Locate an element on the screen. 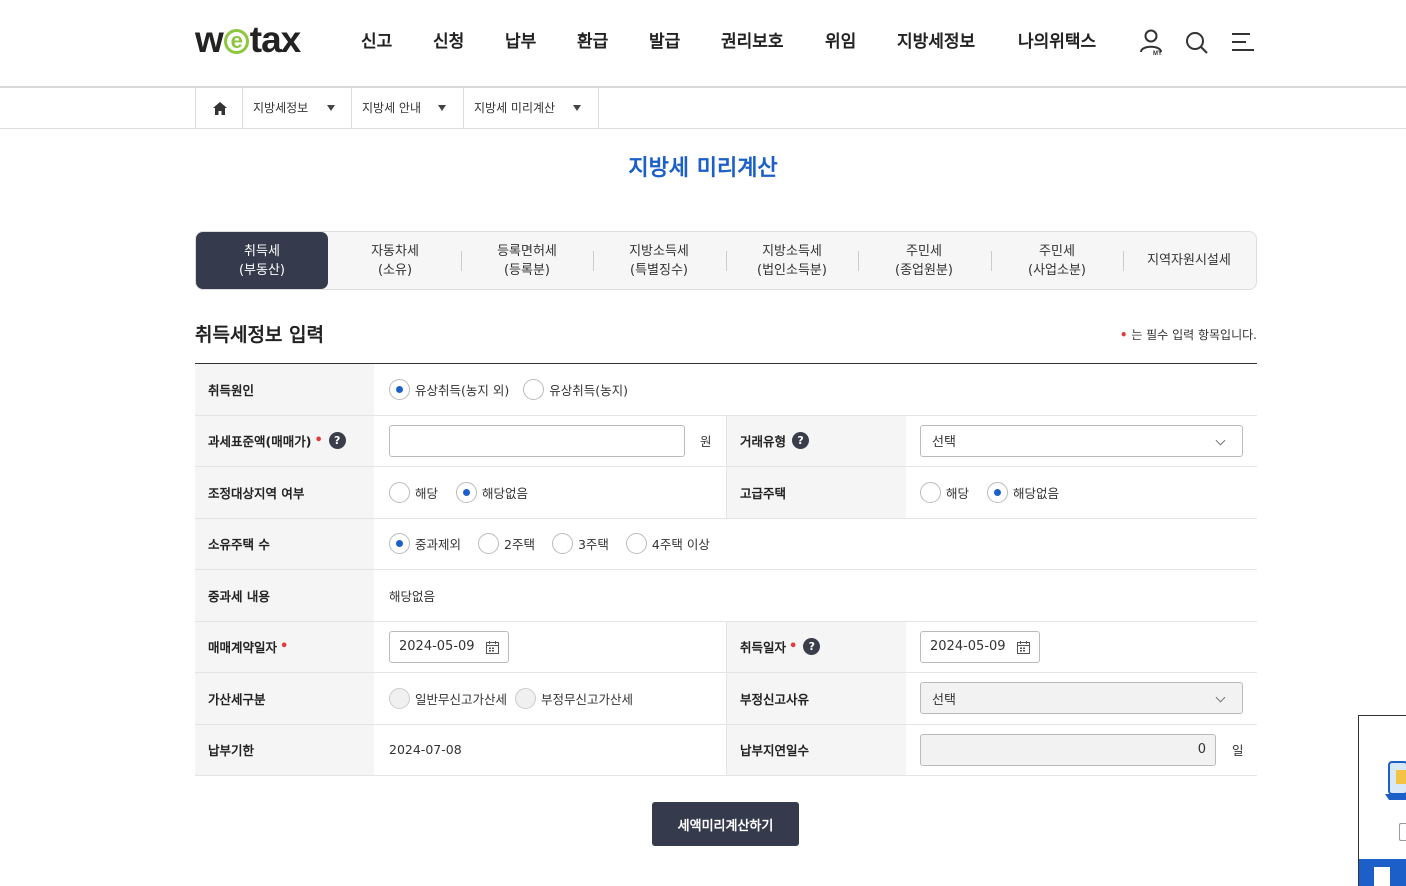 This screenshot has height=886, width=1406. radio-label: 4주택 이상 is located at coordinates (680, 545).